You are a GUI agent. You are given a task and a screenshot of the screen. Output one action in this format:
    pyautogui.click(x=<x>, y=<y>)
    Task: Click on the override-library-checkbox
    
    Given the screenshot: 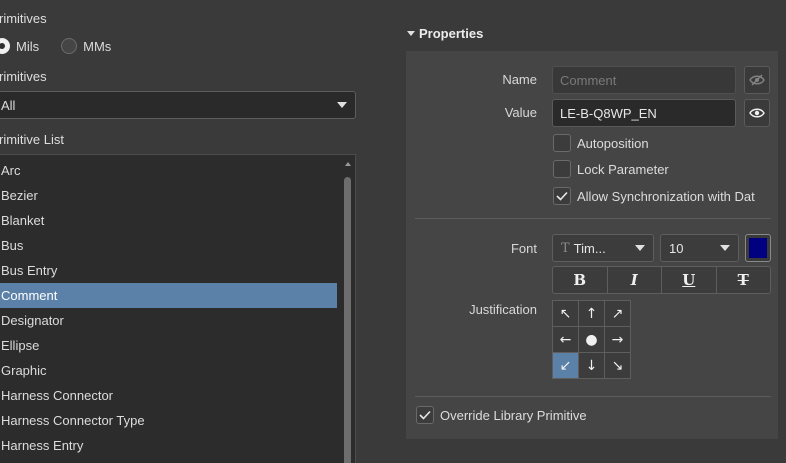 What is the action you would take?
    pyautogui.click(x=425, y=415)
    